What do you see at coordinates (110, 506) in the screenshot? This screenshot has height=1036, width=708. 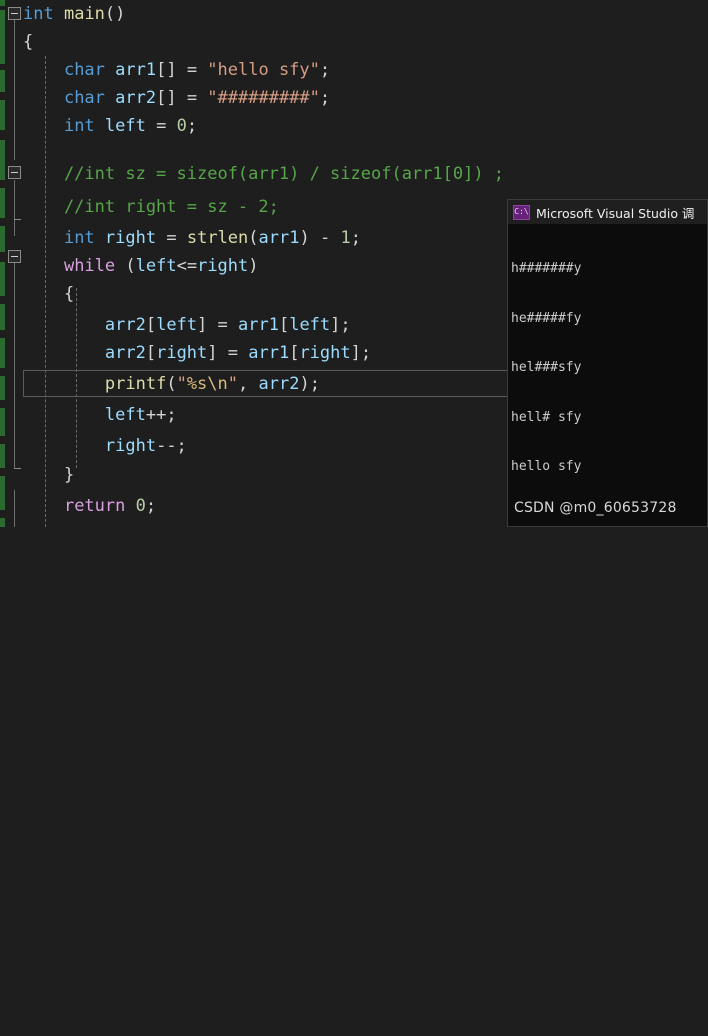 I see `code-line-17: return 0;` at bounding box center [110, 506].